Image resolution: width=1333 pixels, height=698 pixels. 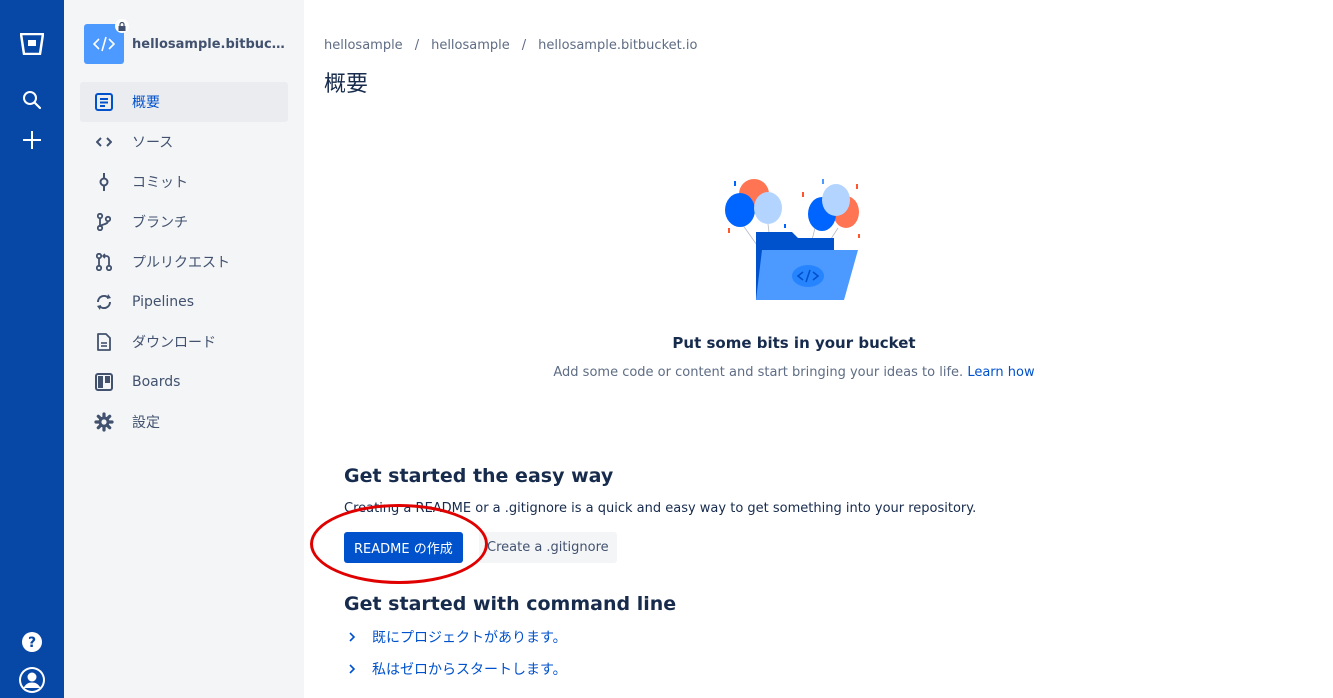 What do you see at coordinates (146, 103) in the screenshot?
I see `sidebar-item-label: 概要` at bounding box center [146, 103].